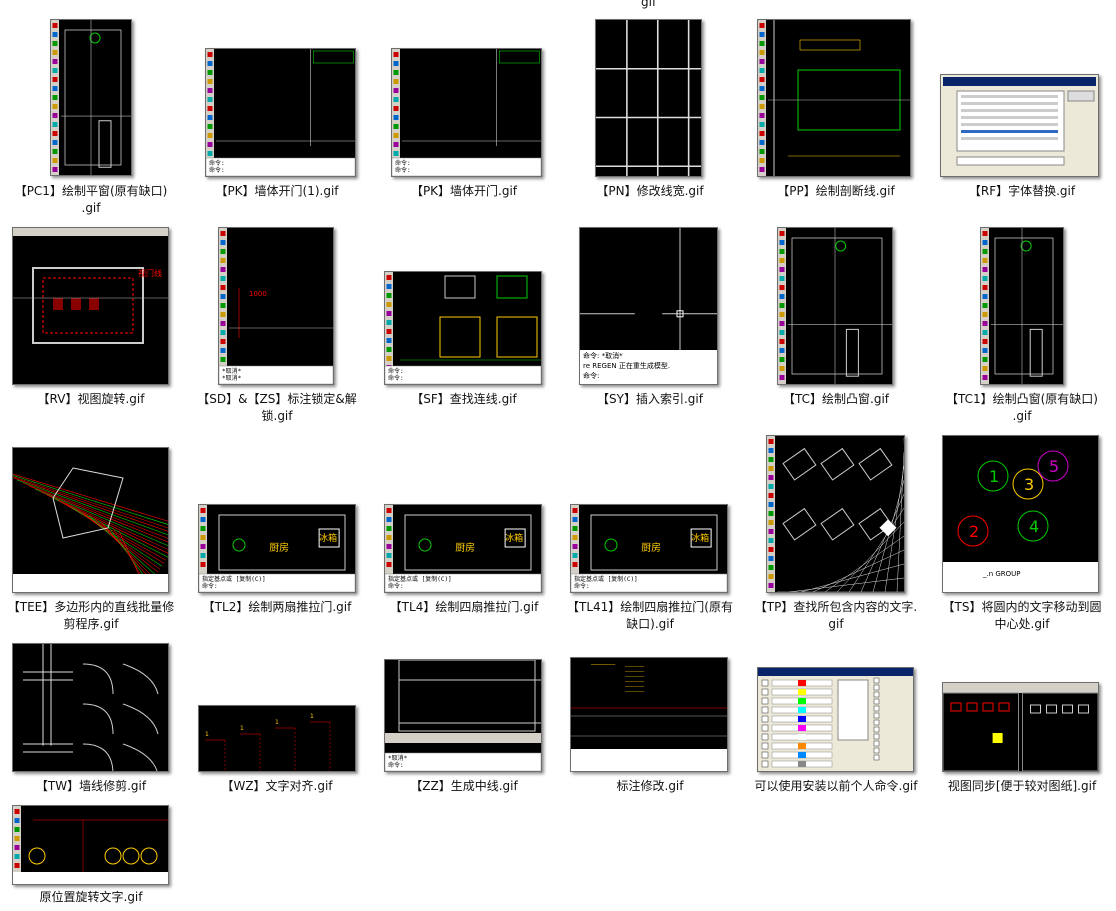  What do you see at coordinates (836, 616) in the screenshot?
I see `file-name-label: 【TP】查找所包含内容的文字. gif` at bounding box center [836, 616].